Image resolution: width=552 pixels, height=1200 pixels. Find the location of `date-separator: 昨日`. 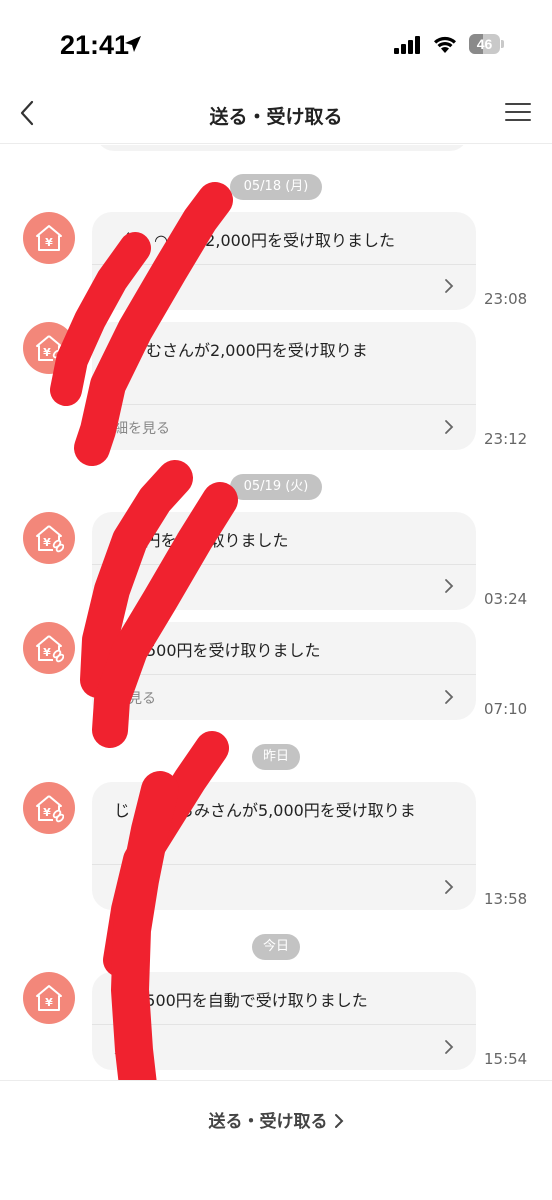

date-separator: 昨日 is located at coordinates (276, 757).